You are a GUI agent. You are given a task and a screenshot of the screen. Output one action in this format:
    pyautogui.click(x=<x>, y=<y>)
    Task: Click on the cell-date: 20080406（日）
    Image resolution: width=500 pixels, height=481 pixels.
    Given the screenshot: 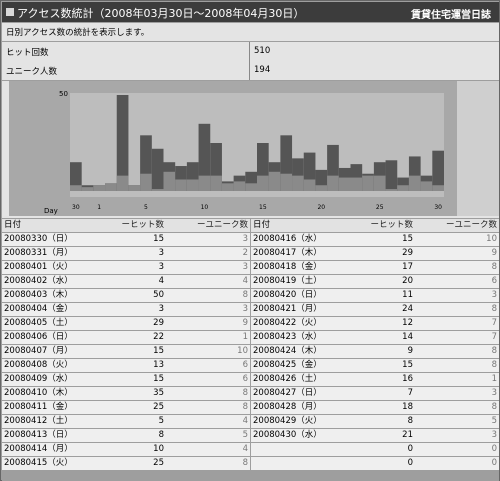 What is the action you would take?
    pyautogui.click(x=54, y=338)
    